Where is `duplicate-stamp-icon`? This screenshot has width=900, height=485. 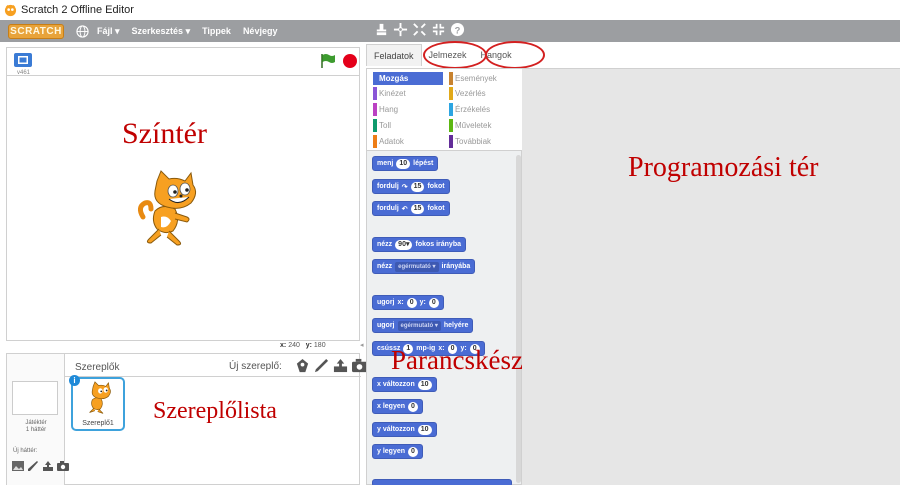 duplicate-stamp-icon is located at coordinates (381, 29).